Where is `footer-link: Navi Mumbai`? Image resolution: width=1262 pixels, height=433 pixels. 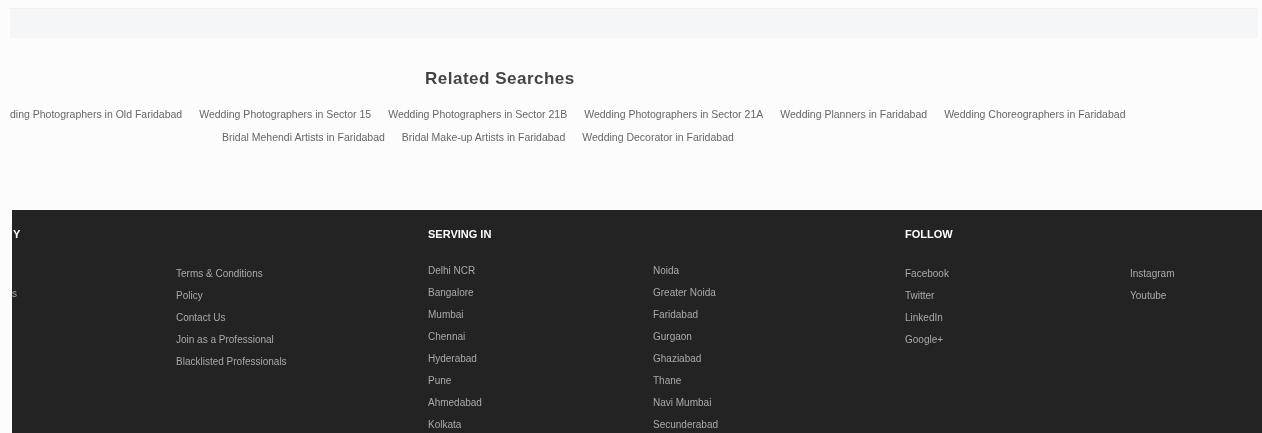
footer-link: Navi Mumbai is located at coordinates (682, 402).